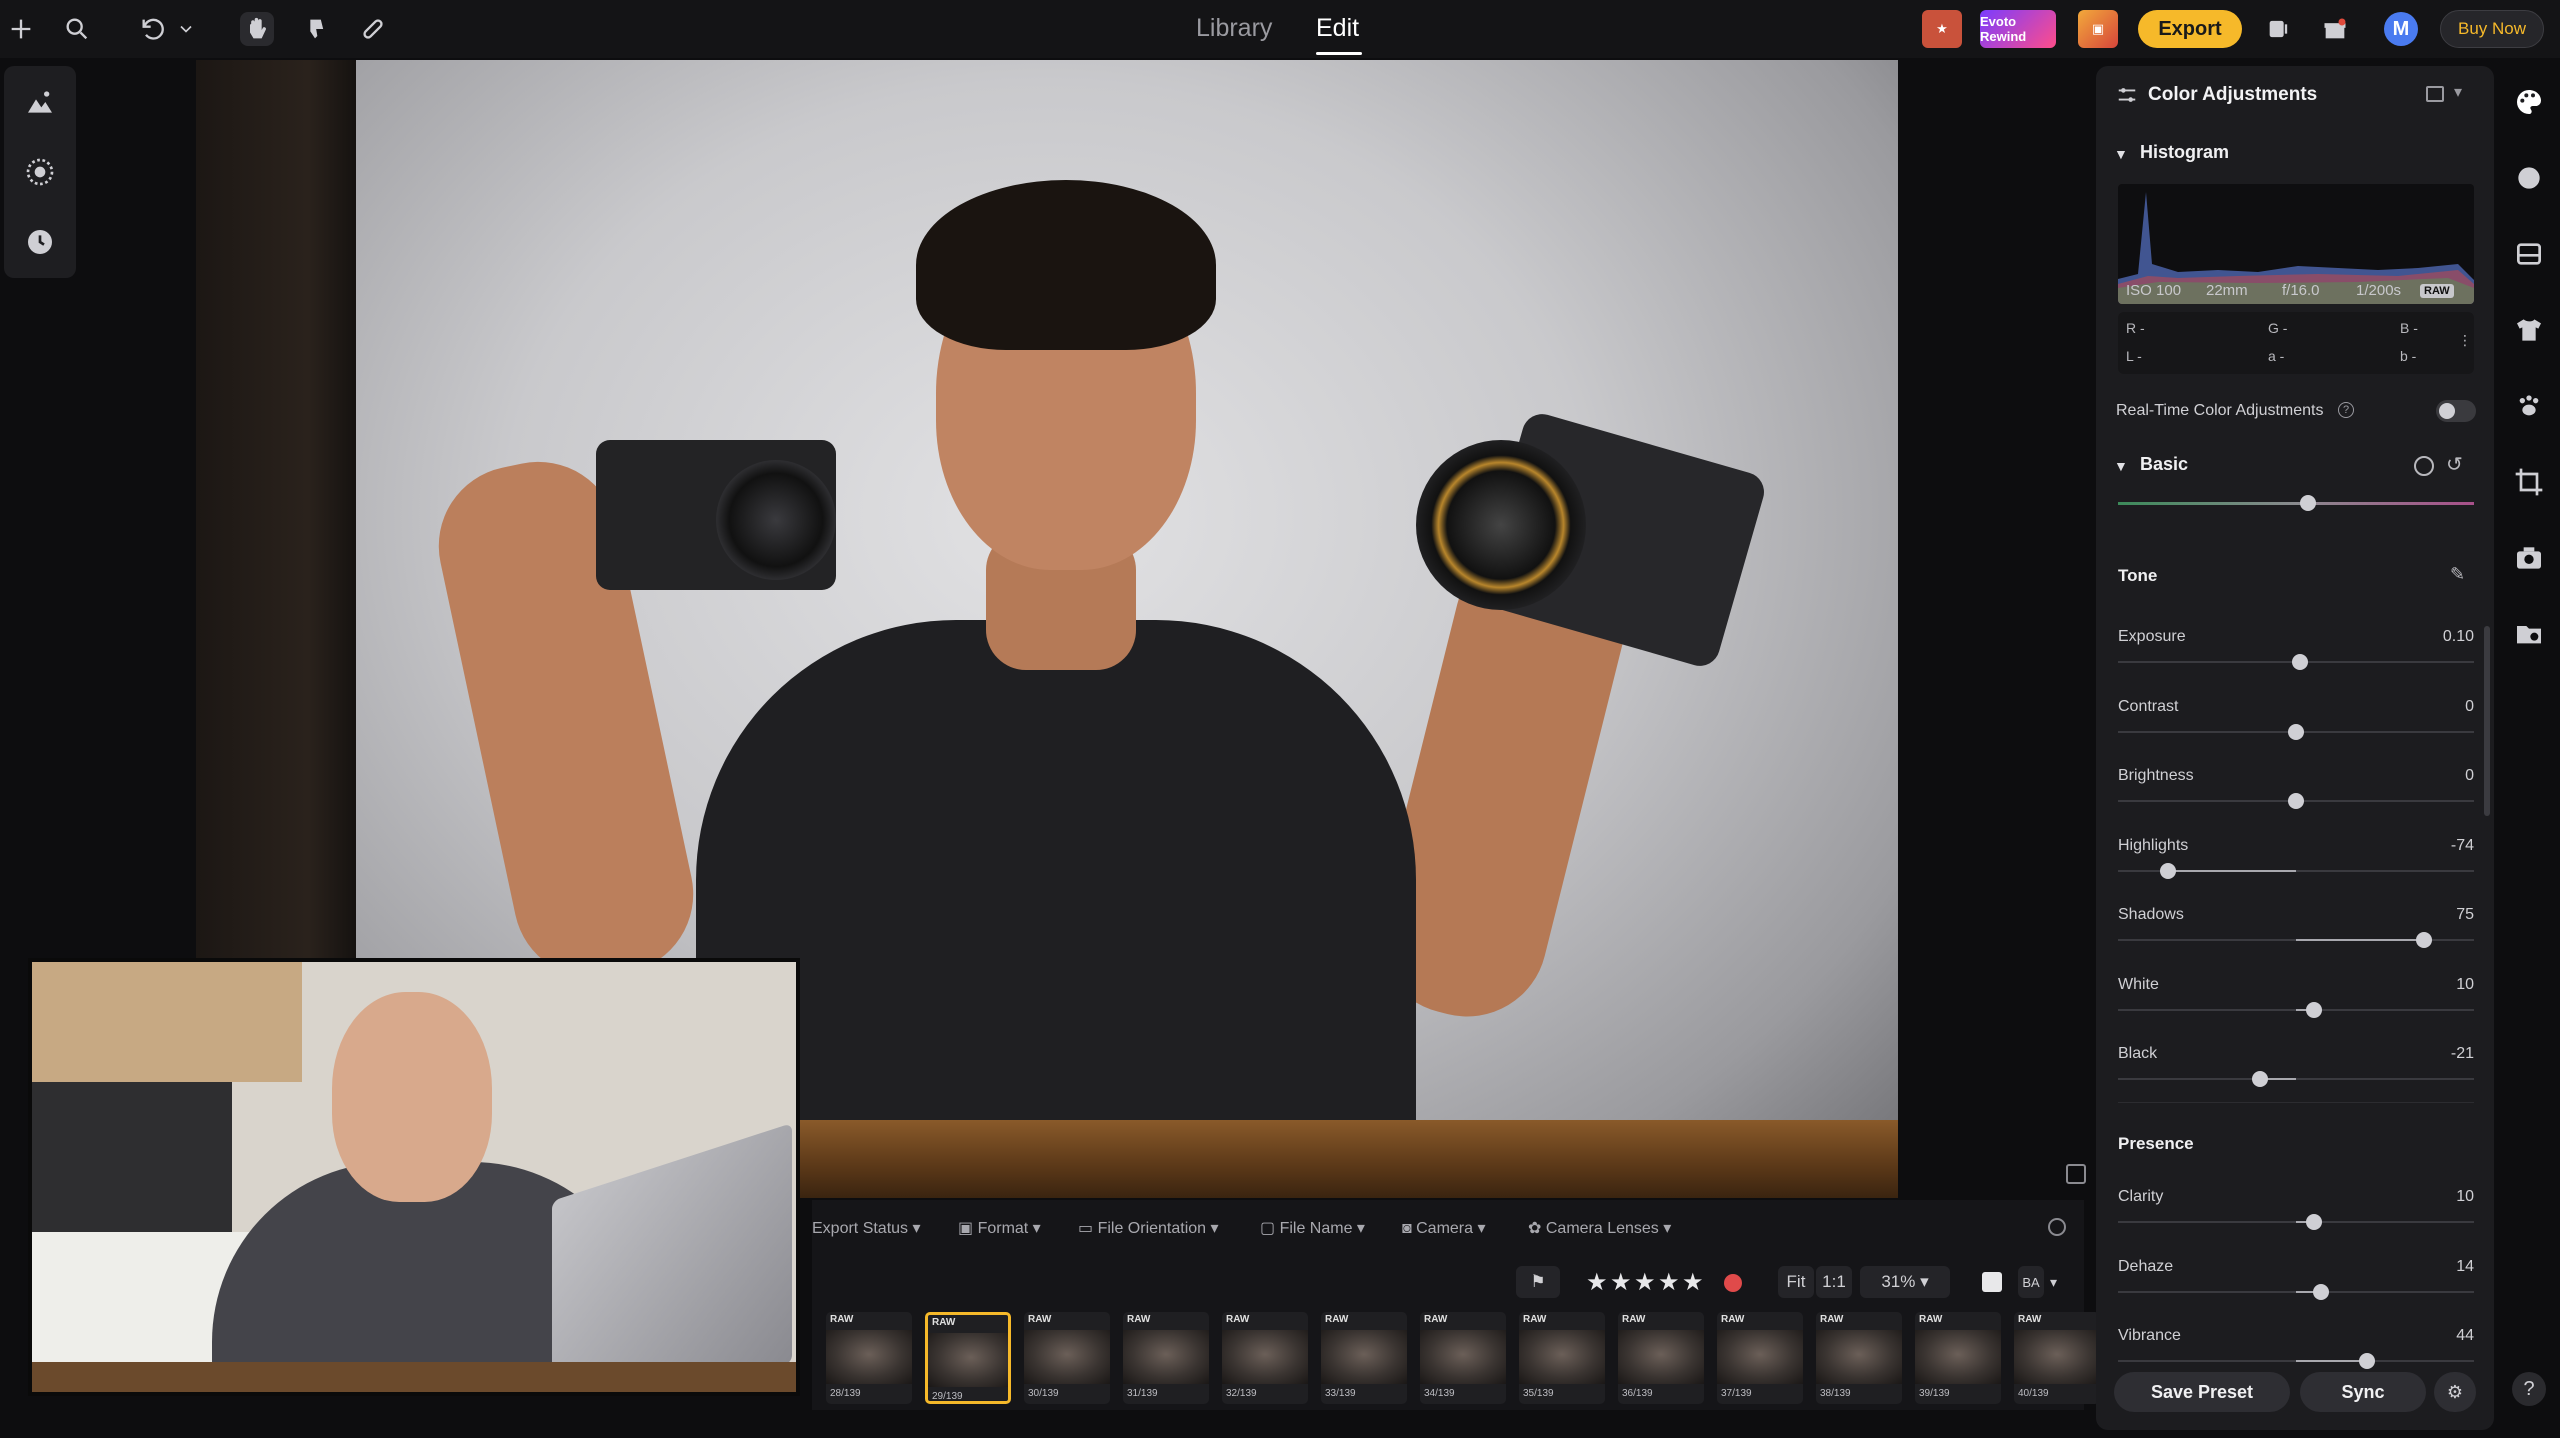 The image size is (2560, 1438). I want to click on one-to-one-button: 1:1, so click(1834, 1282).